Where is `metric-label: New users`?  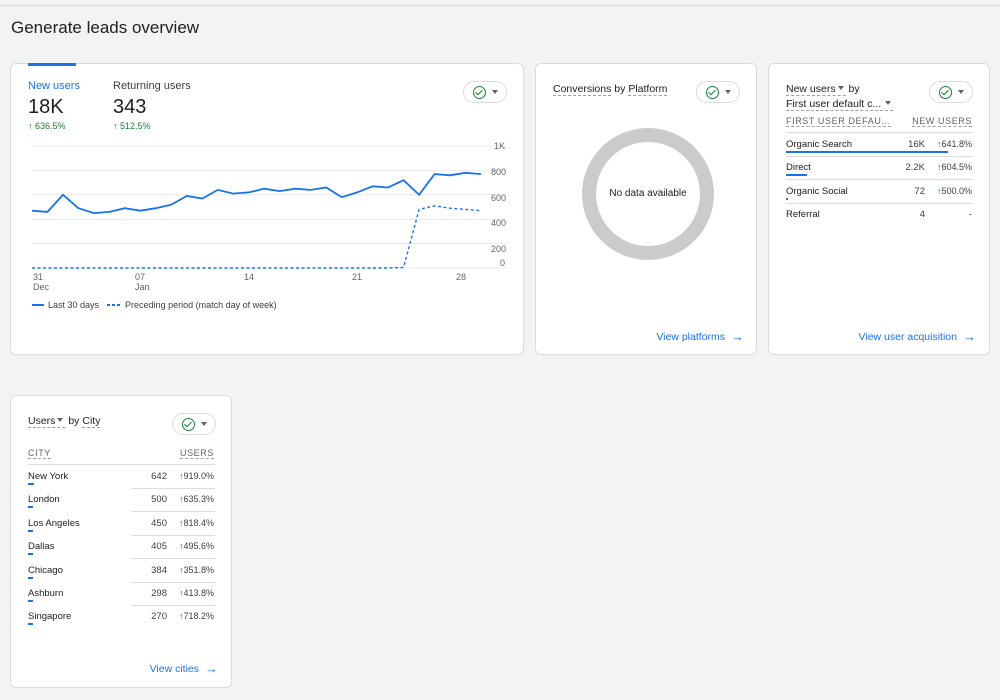 metric-label: New users is located at coordinates (811, 89).